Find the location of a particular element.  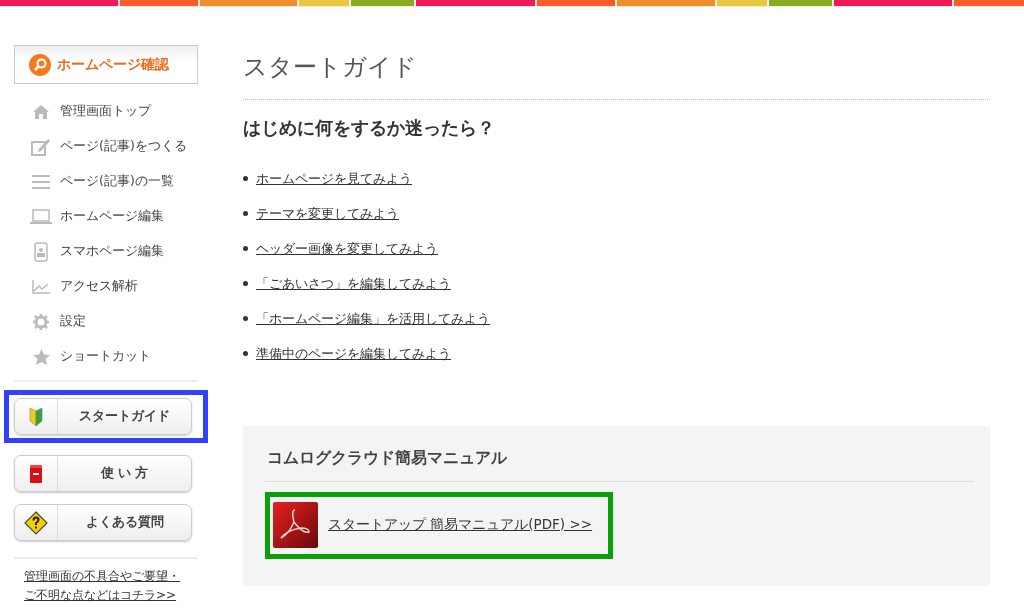

sidebar-item: ショートカット is located at coordinates (105, 356).